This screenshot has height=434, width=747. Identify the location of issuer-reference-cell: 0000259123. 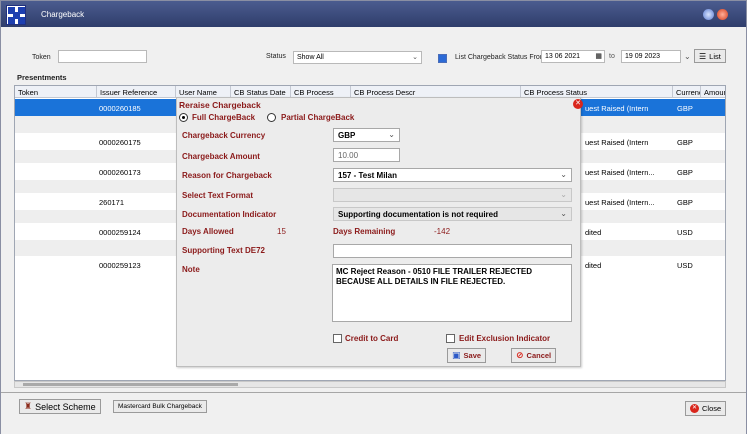
(120, 265).